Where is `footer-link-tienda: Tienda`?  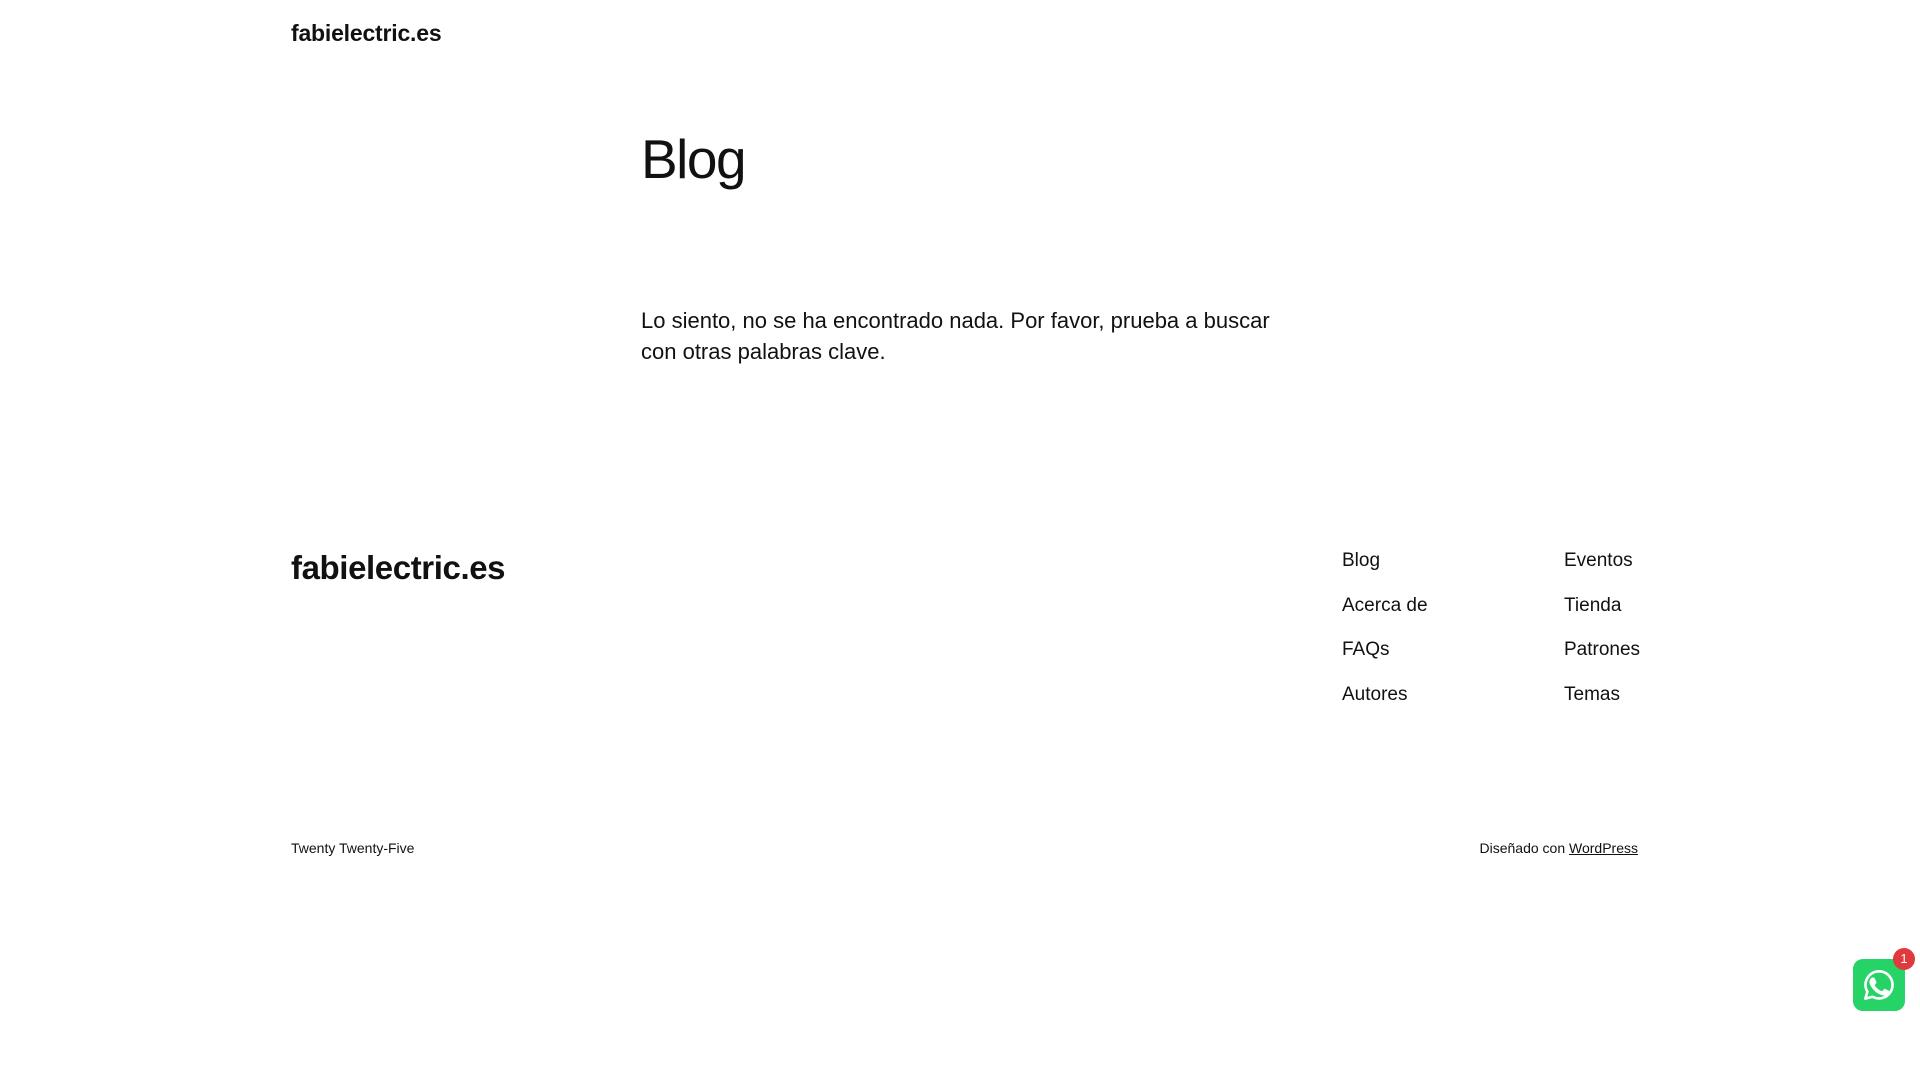
footer-link-tienda: Tienda is located at coordinates (1602, 606).